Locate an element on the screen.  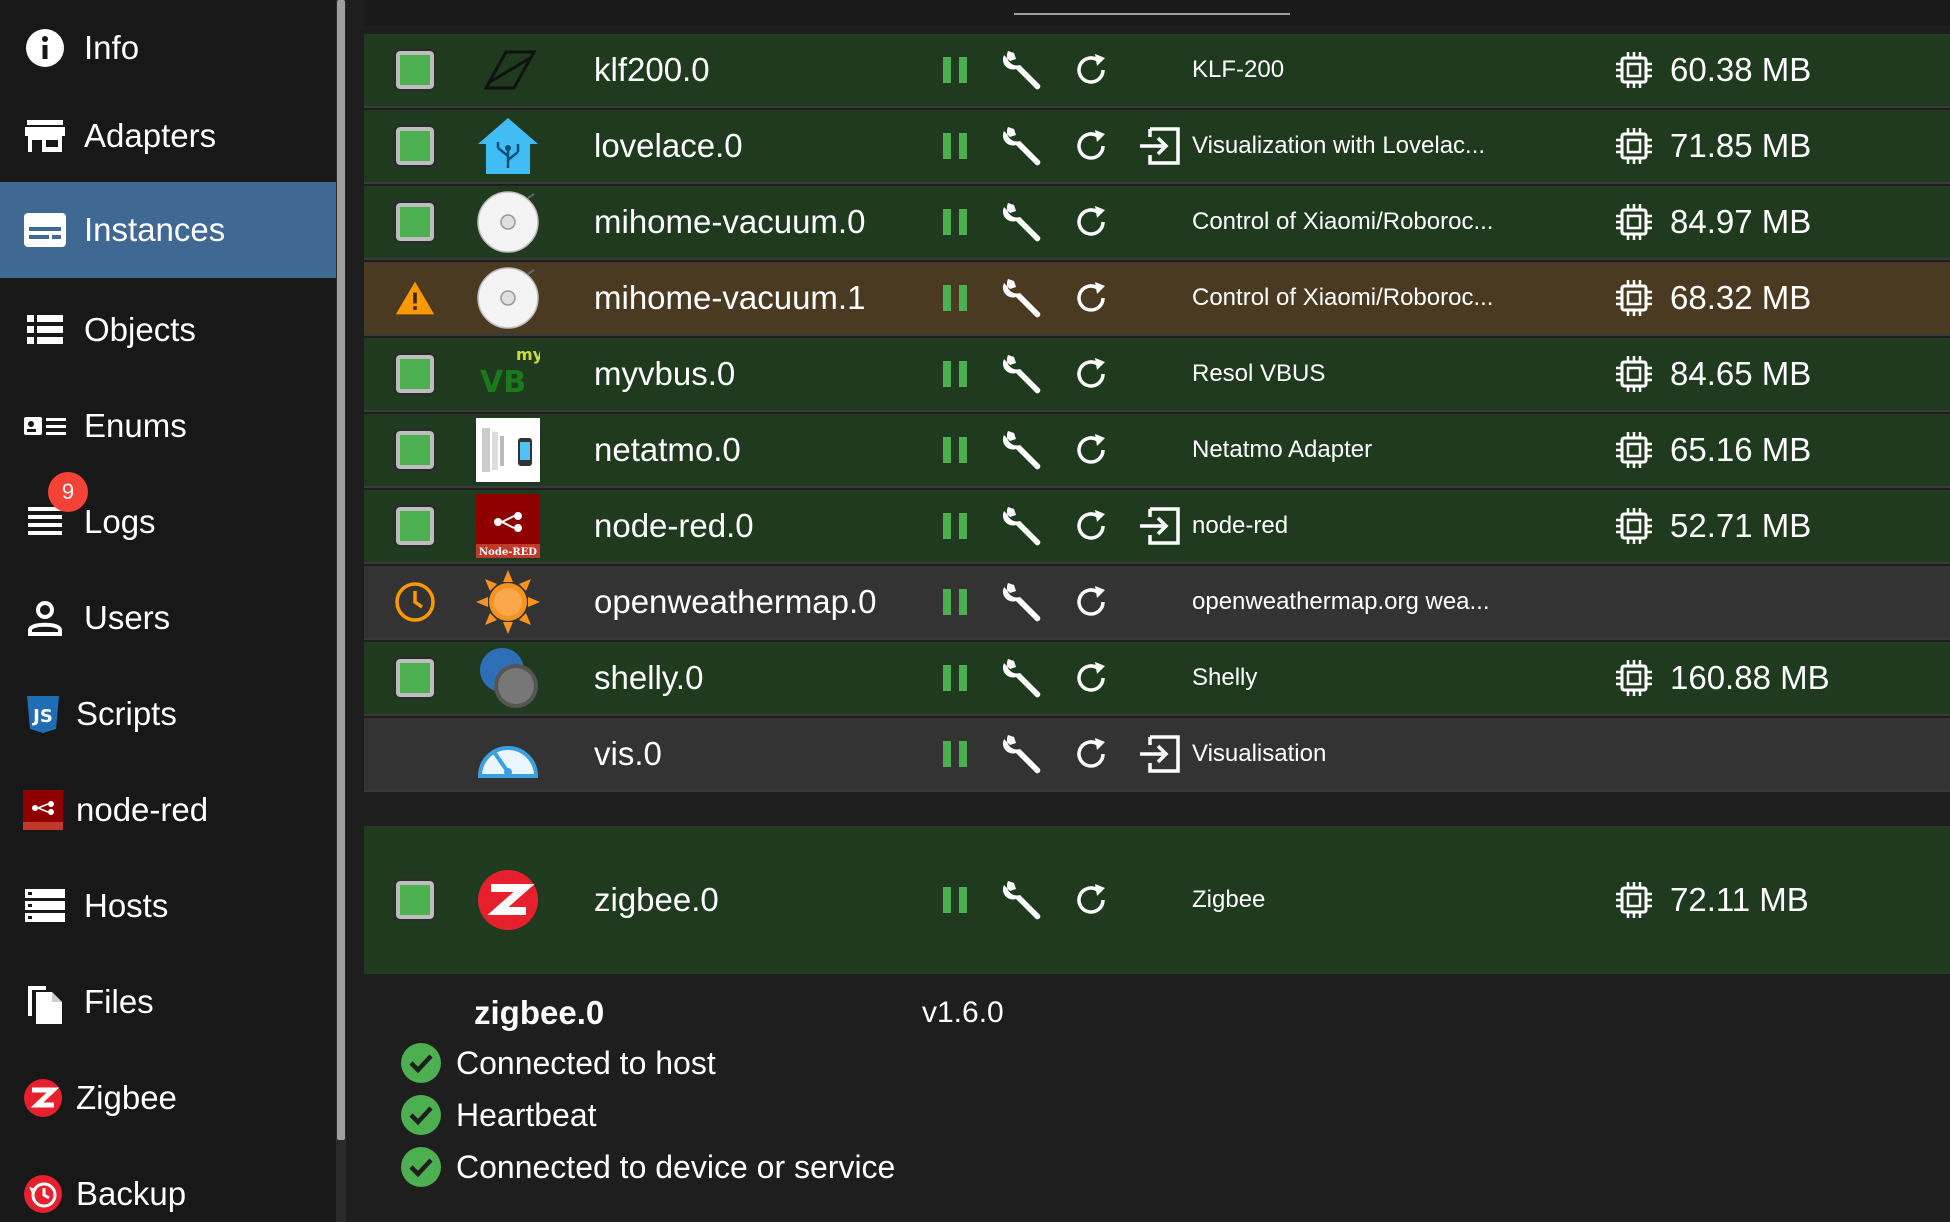
openweathermap-logo is located at coordinates (508, 602).